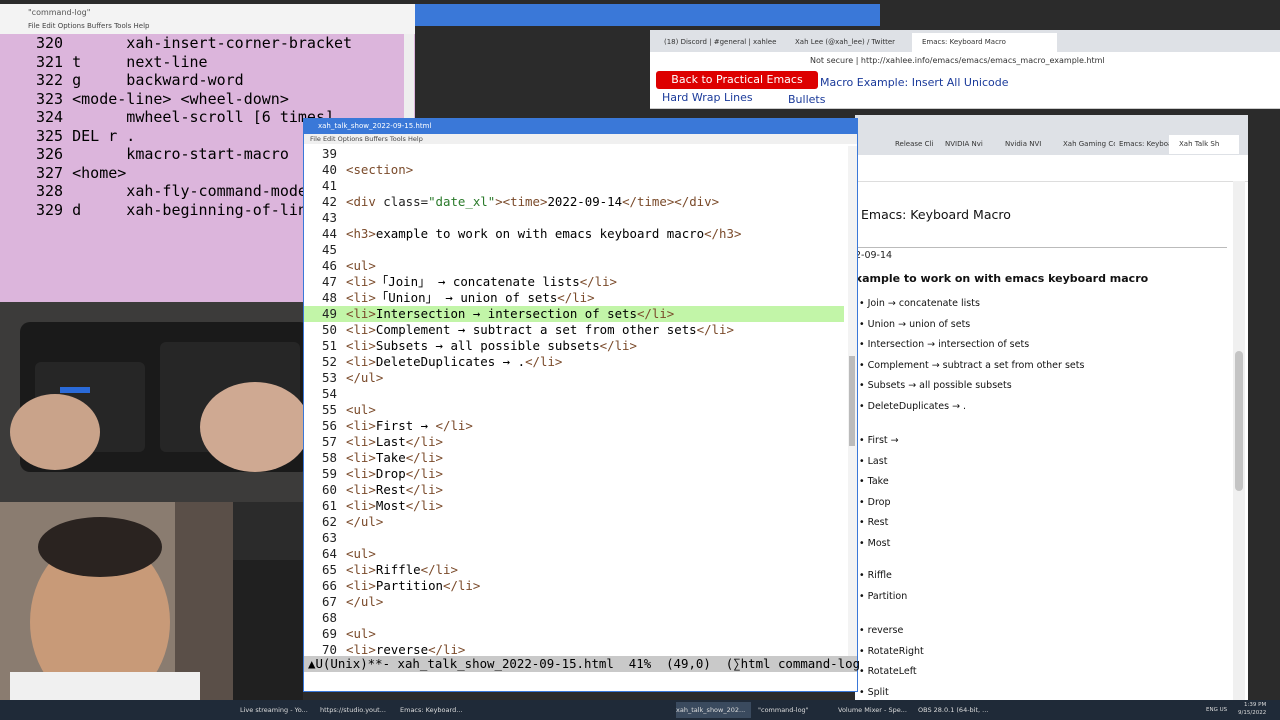 The height and width of the screenshot is (720, 1280). Describe the element at coordinates (574, 378) in the screenshot. I see `code-line: 53 </ul>` at that location.